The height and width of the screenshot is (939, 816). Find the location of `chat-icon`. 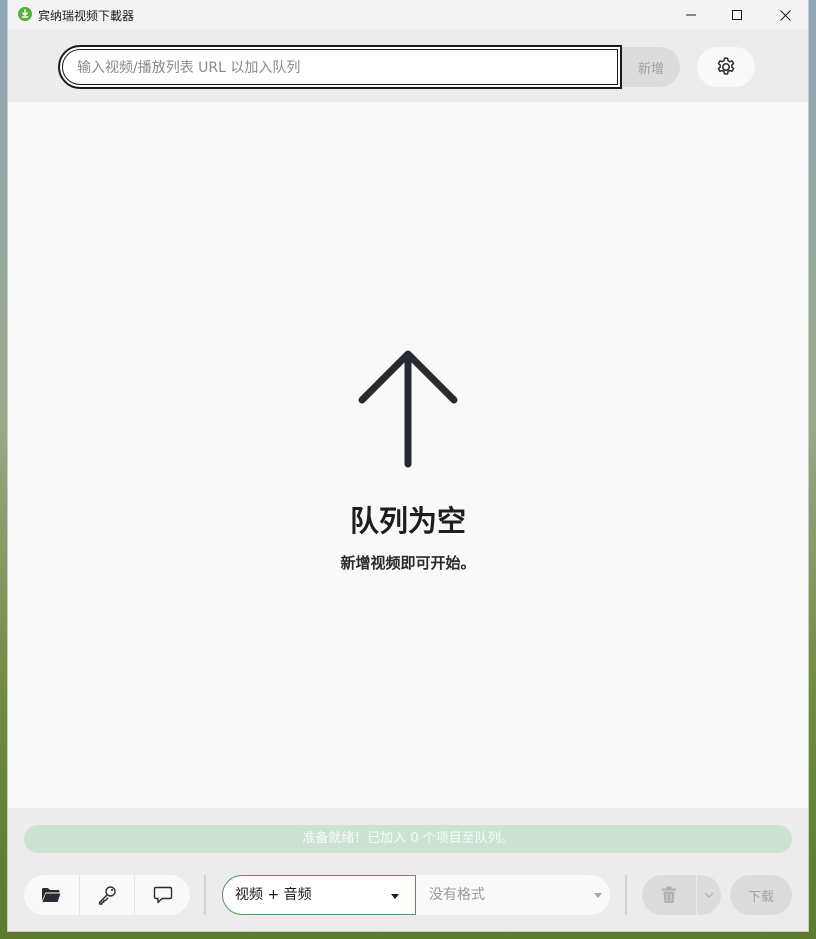

chat-icon is located at coordinates (162, 895).